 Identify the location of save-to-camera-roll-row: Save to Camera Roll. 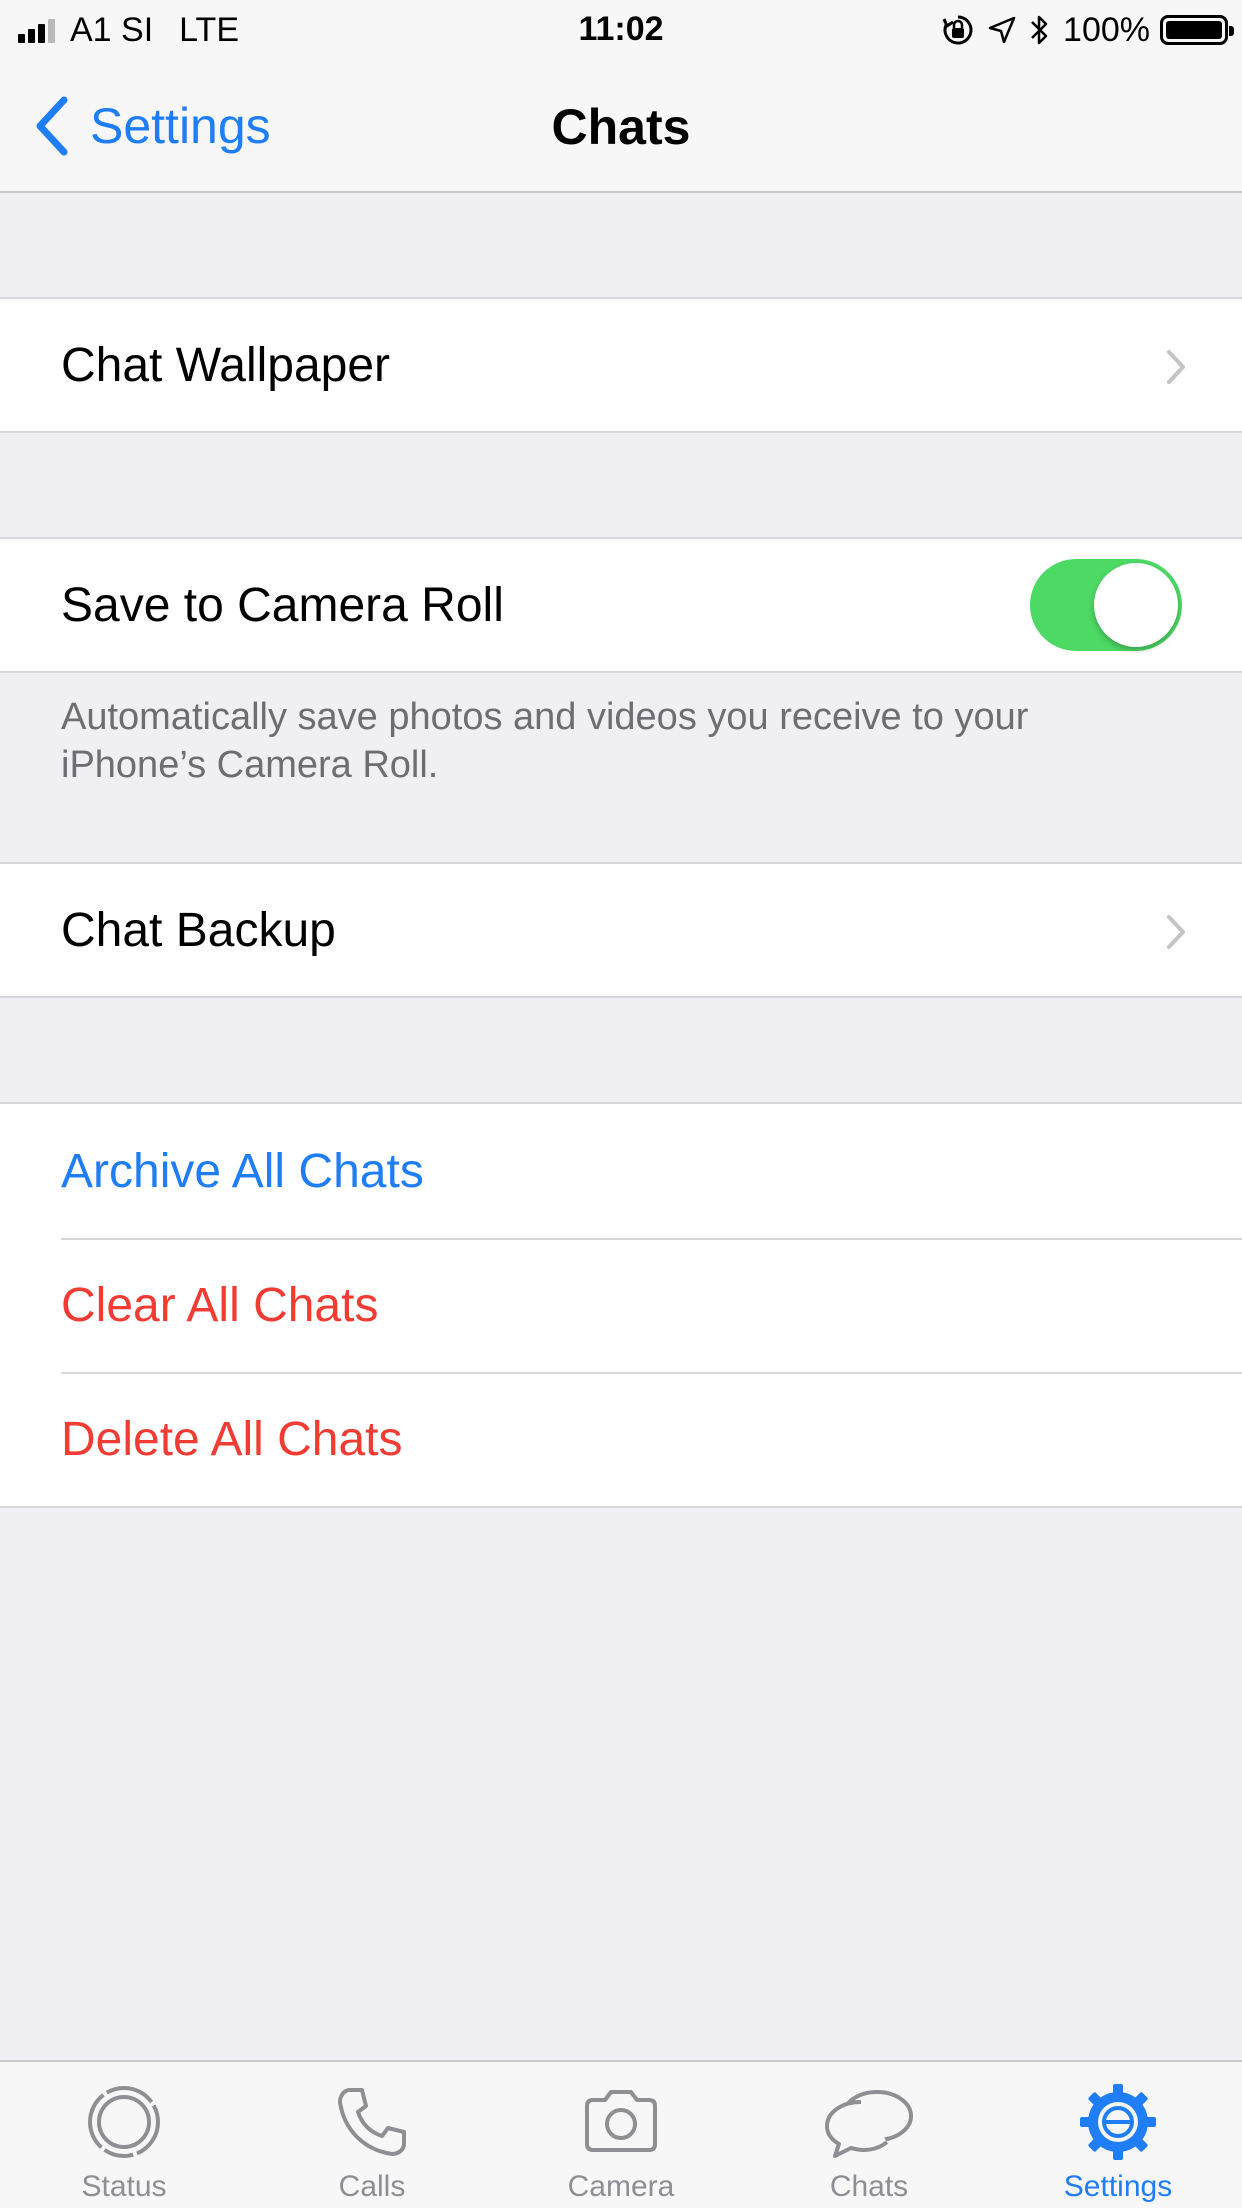
(621, 605).